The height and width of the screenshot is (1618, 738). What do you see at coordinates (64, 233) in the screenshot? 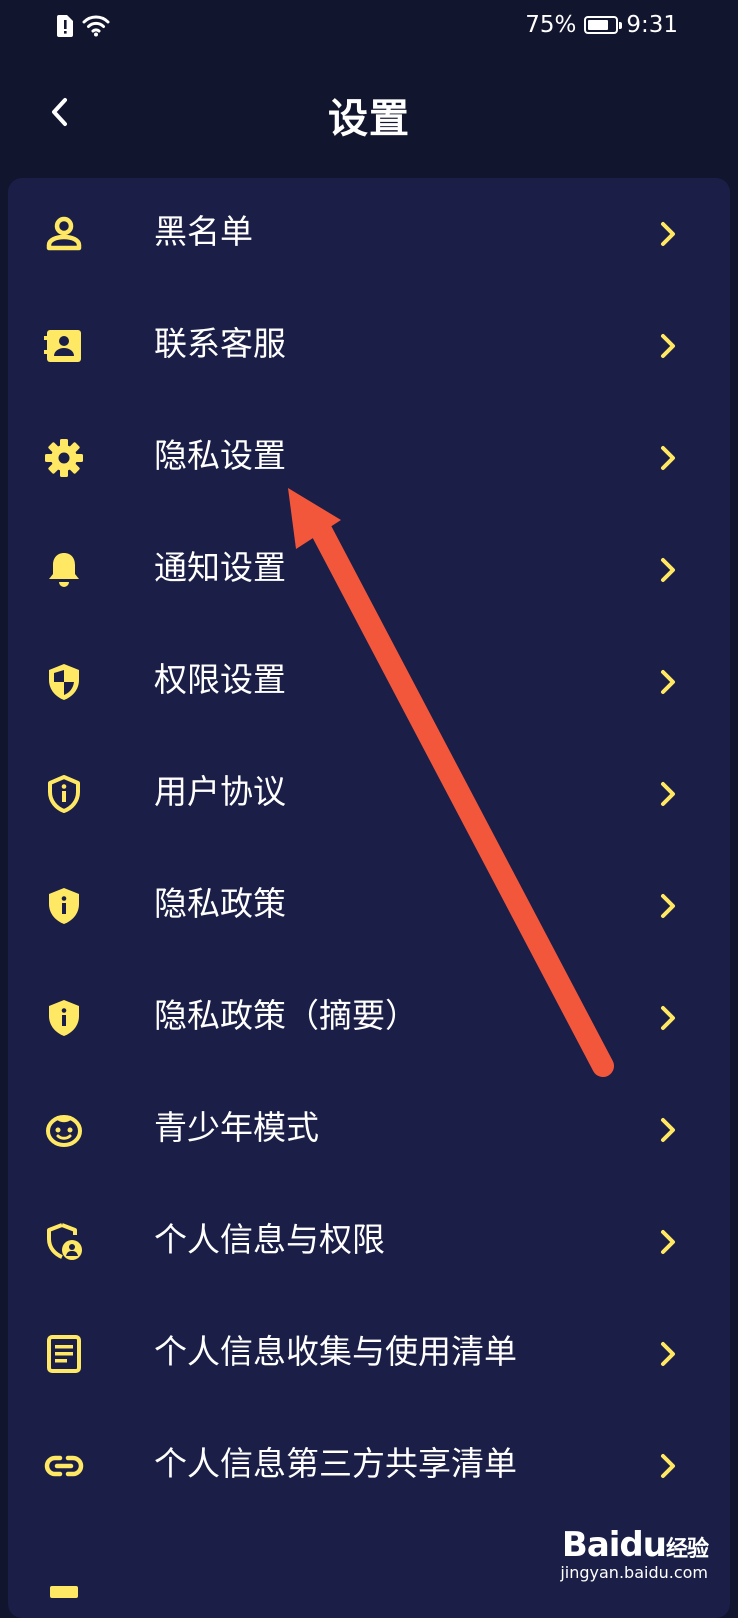
I see `person-icon` at bounding box center [64, 233].